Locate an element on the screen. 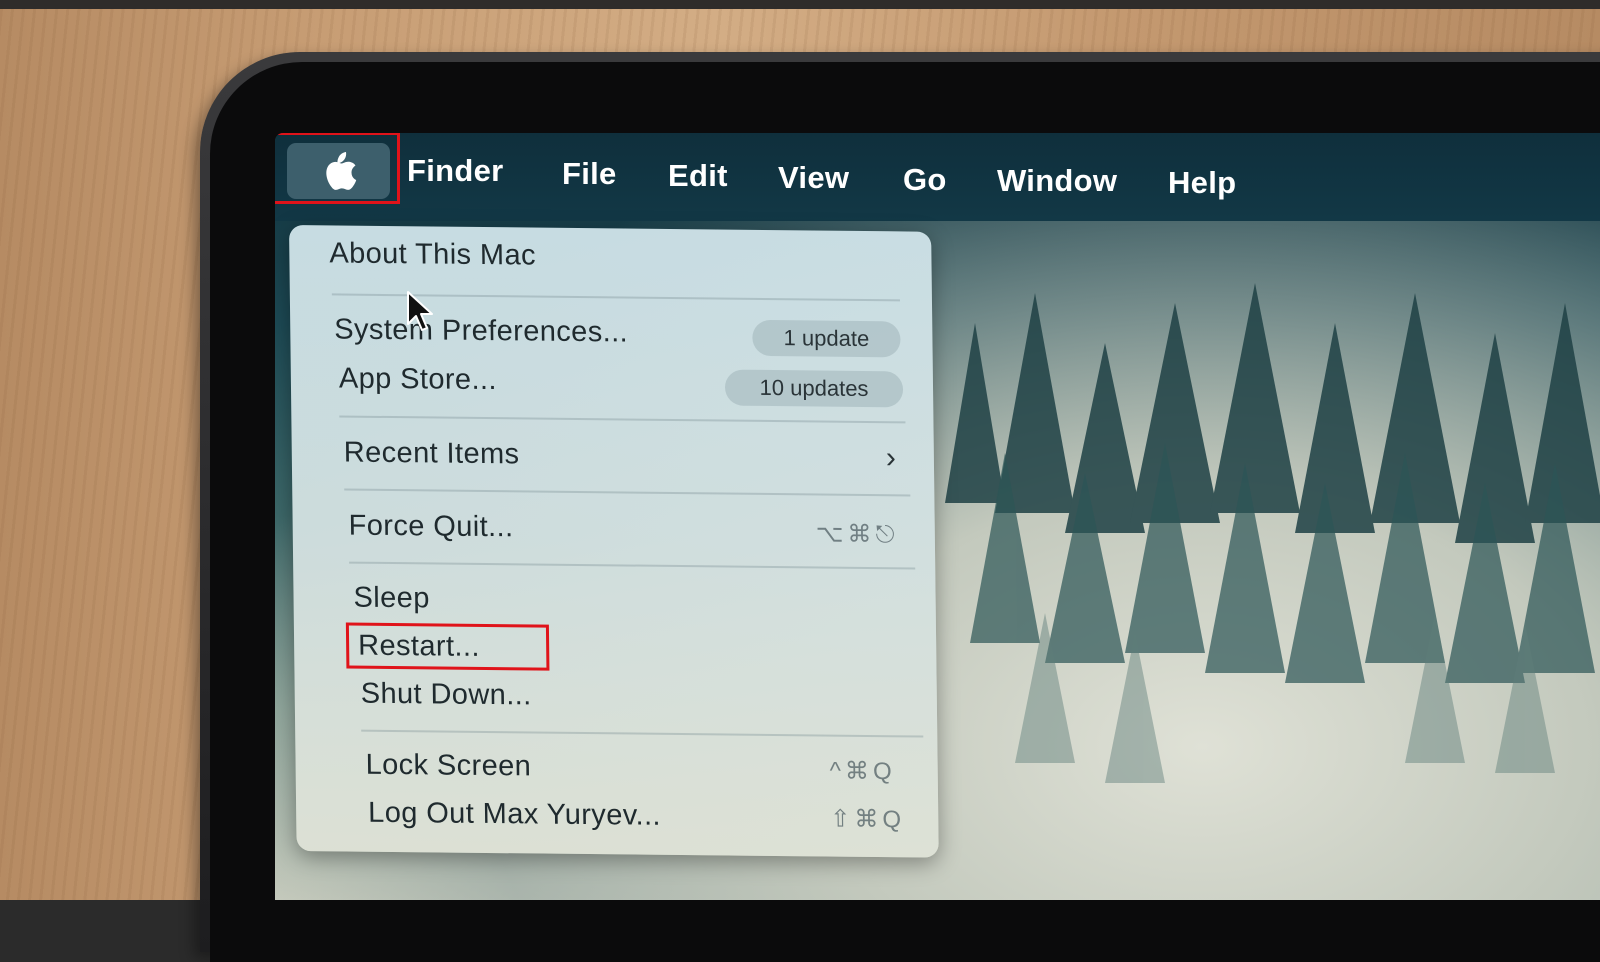 Image resolution: width=1600 pixels, height=962 pixels. menu-file: File is located at coordinates (589, 174).